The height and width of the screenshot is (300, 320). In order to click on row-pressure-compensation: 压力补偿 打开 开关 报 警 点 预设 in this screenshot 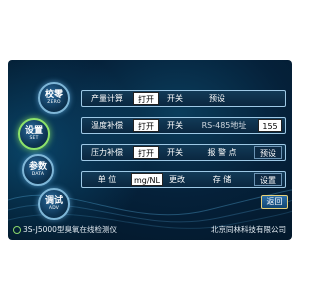, I will do `click(183, 152)`.